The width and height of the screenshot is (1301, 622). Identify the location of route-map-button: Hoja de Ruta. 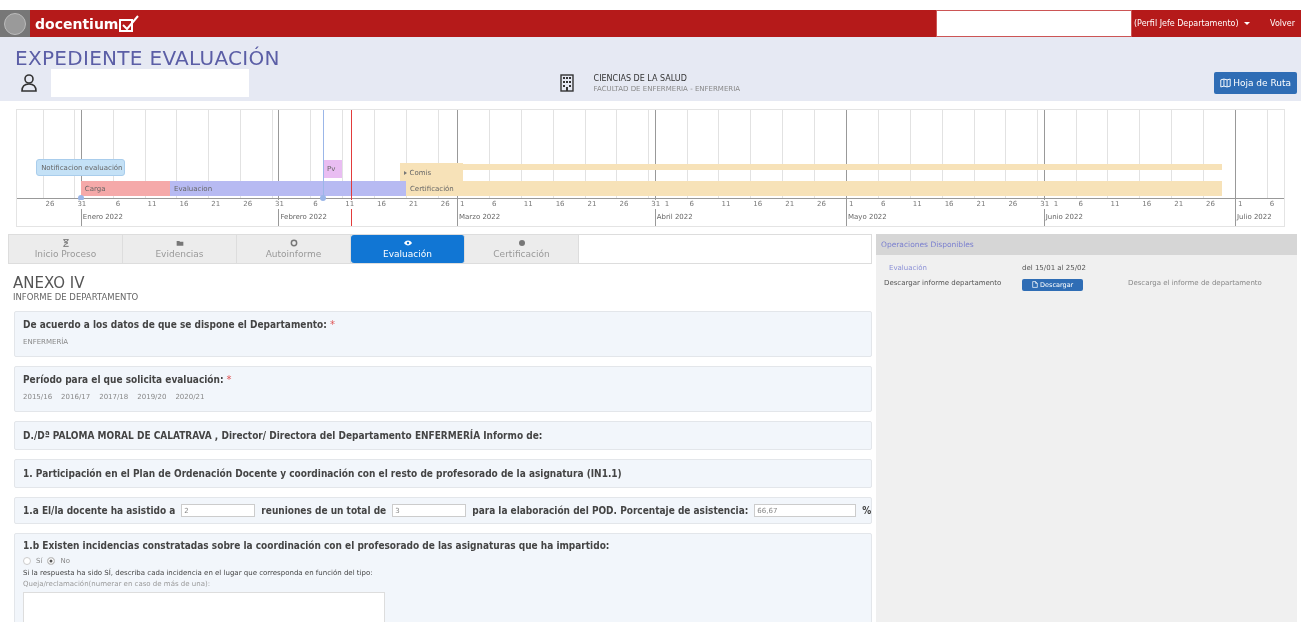
(1255, 83).